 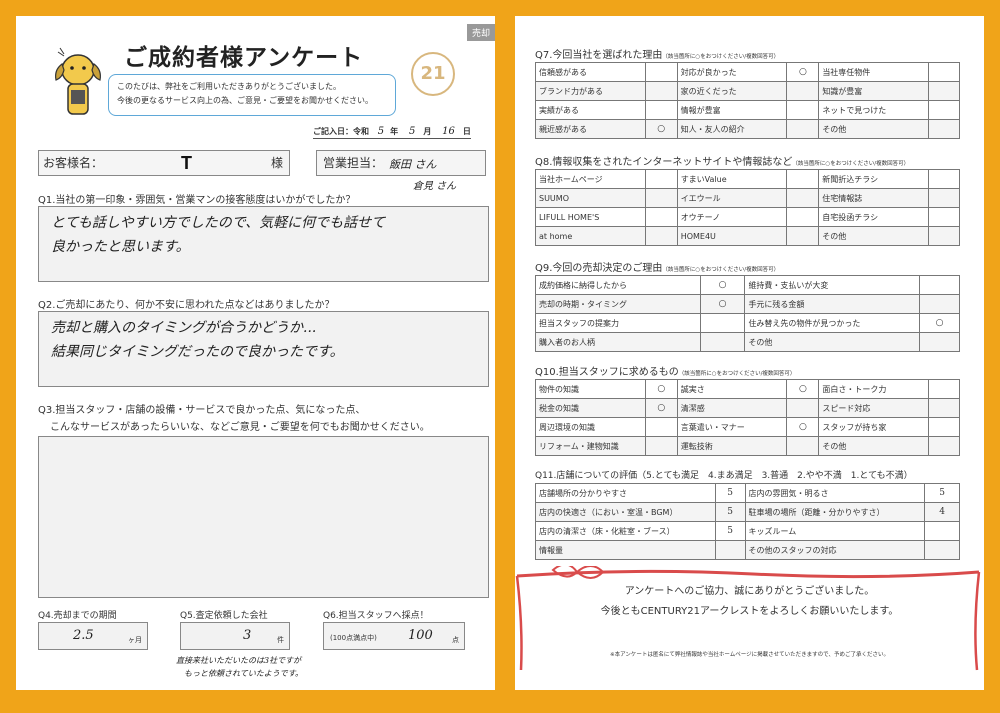 I want to click on q5-value: 3, so click(x=247, y=635).